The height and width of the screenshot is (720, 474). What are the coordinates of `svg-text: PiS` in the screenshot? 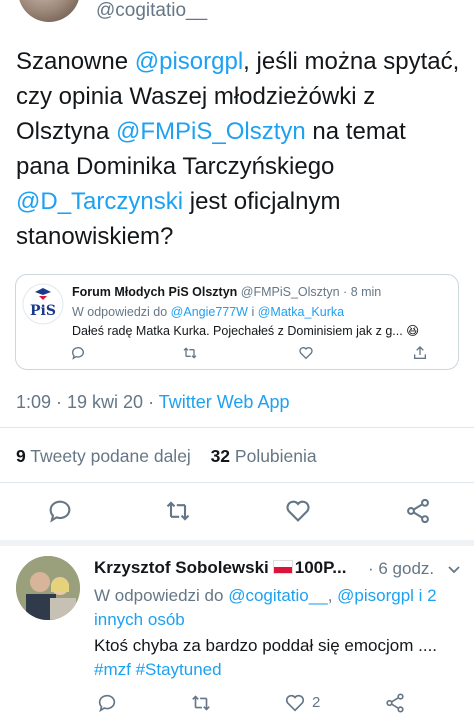 It's located at (43, 311).